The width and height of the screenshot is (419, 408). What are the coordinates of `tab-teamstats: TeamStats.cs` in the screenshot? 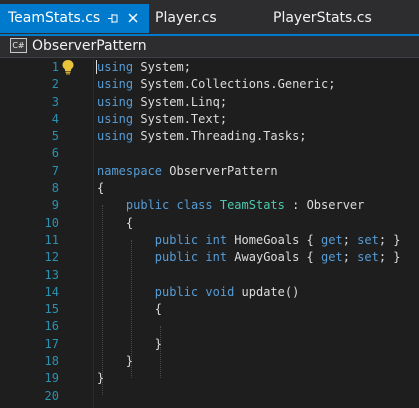 It's located at (74, 18).